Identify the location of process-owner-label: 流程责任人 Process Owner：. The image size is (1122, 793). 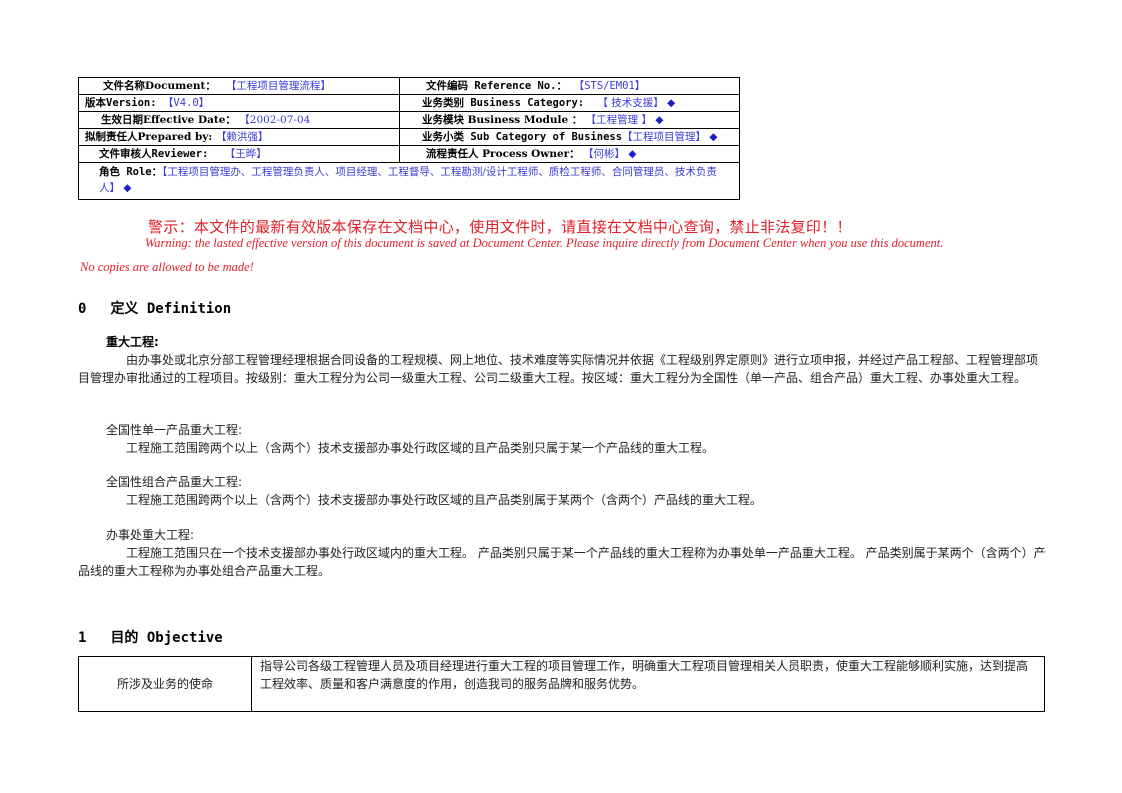
(503, 153).